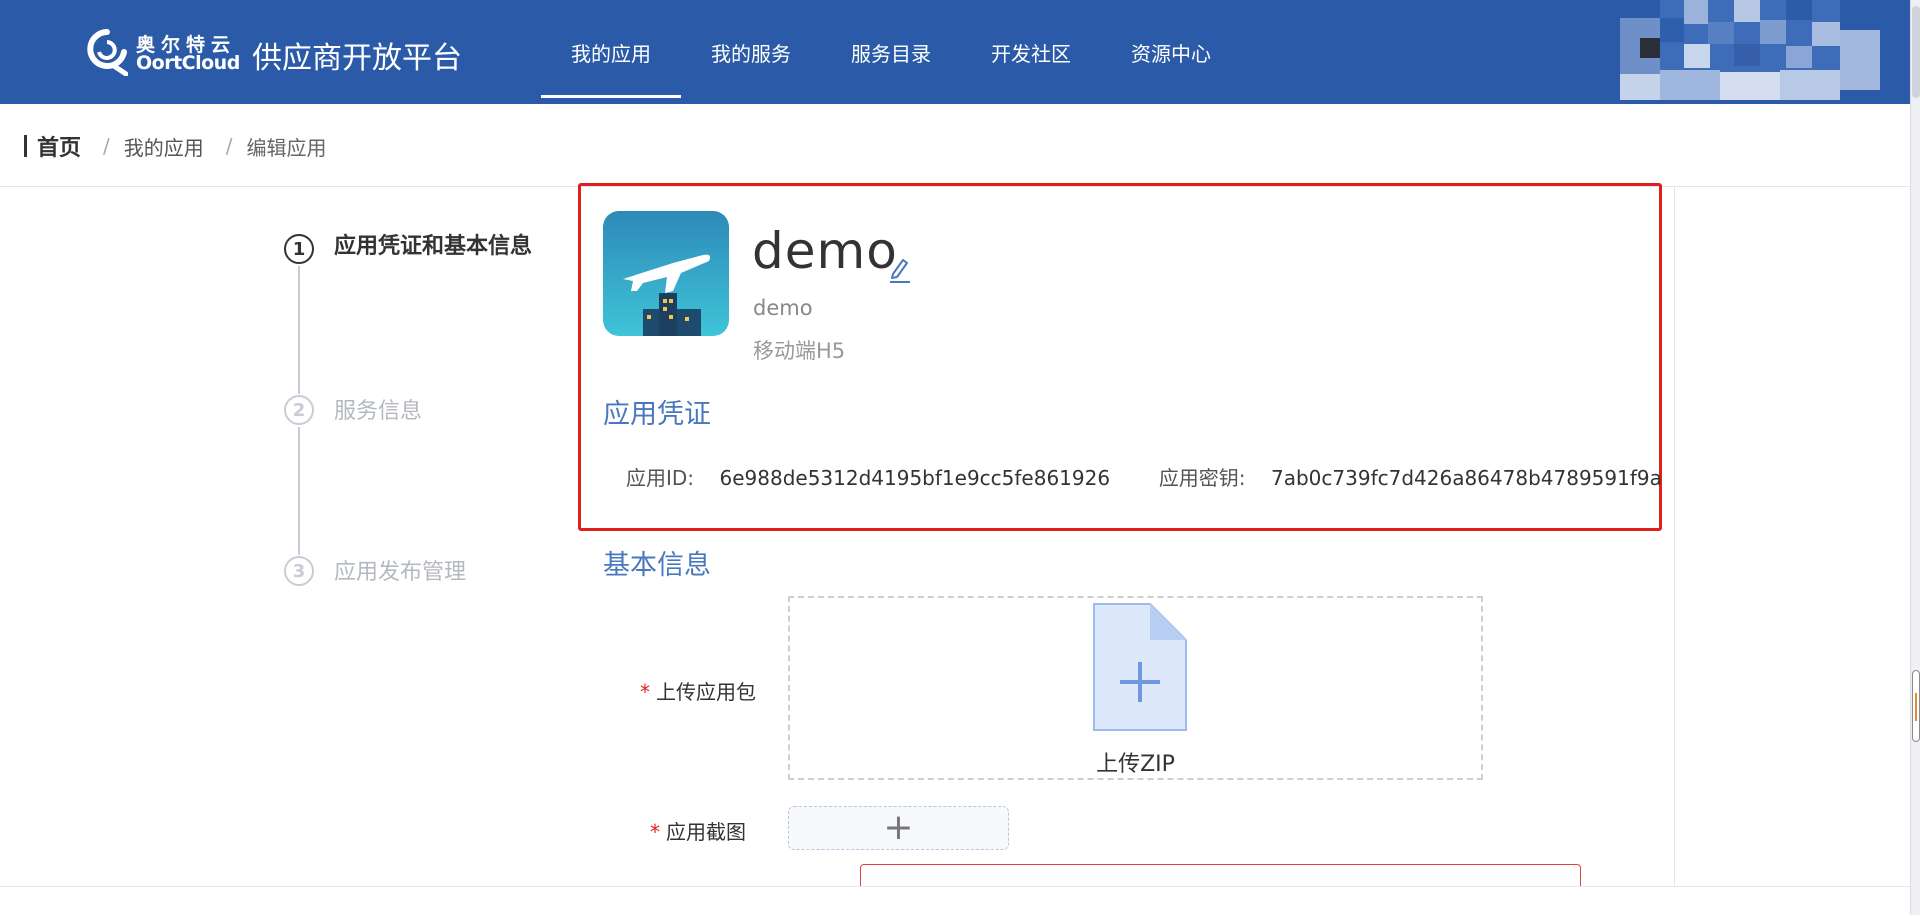 The image size is (1920, 916). What do you see at coordinates (1140, 667) in the screenshot?
I see `file-add-icon` at bounding box center [1140, 667].